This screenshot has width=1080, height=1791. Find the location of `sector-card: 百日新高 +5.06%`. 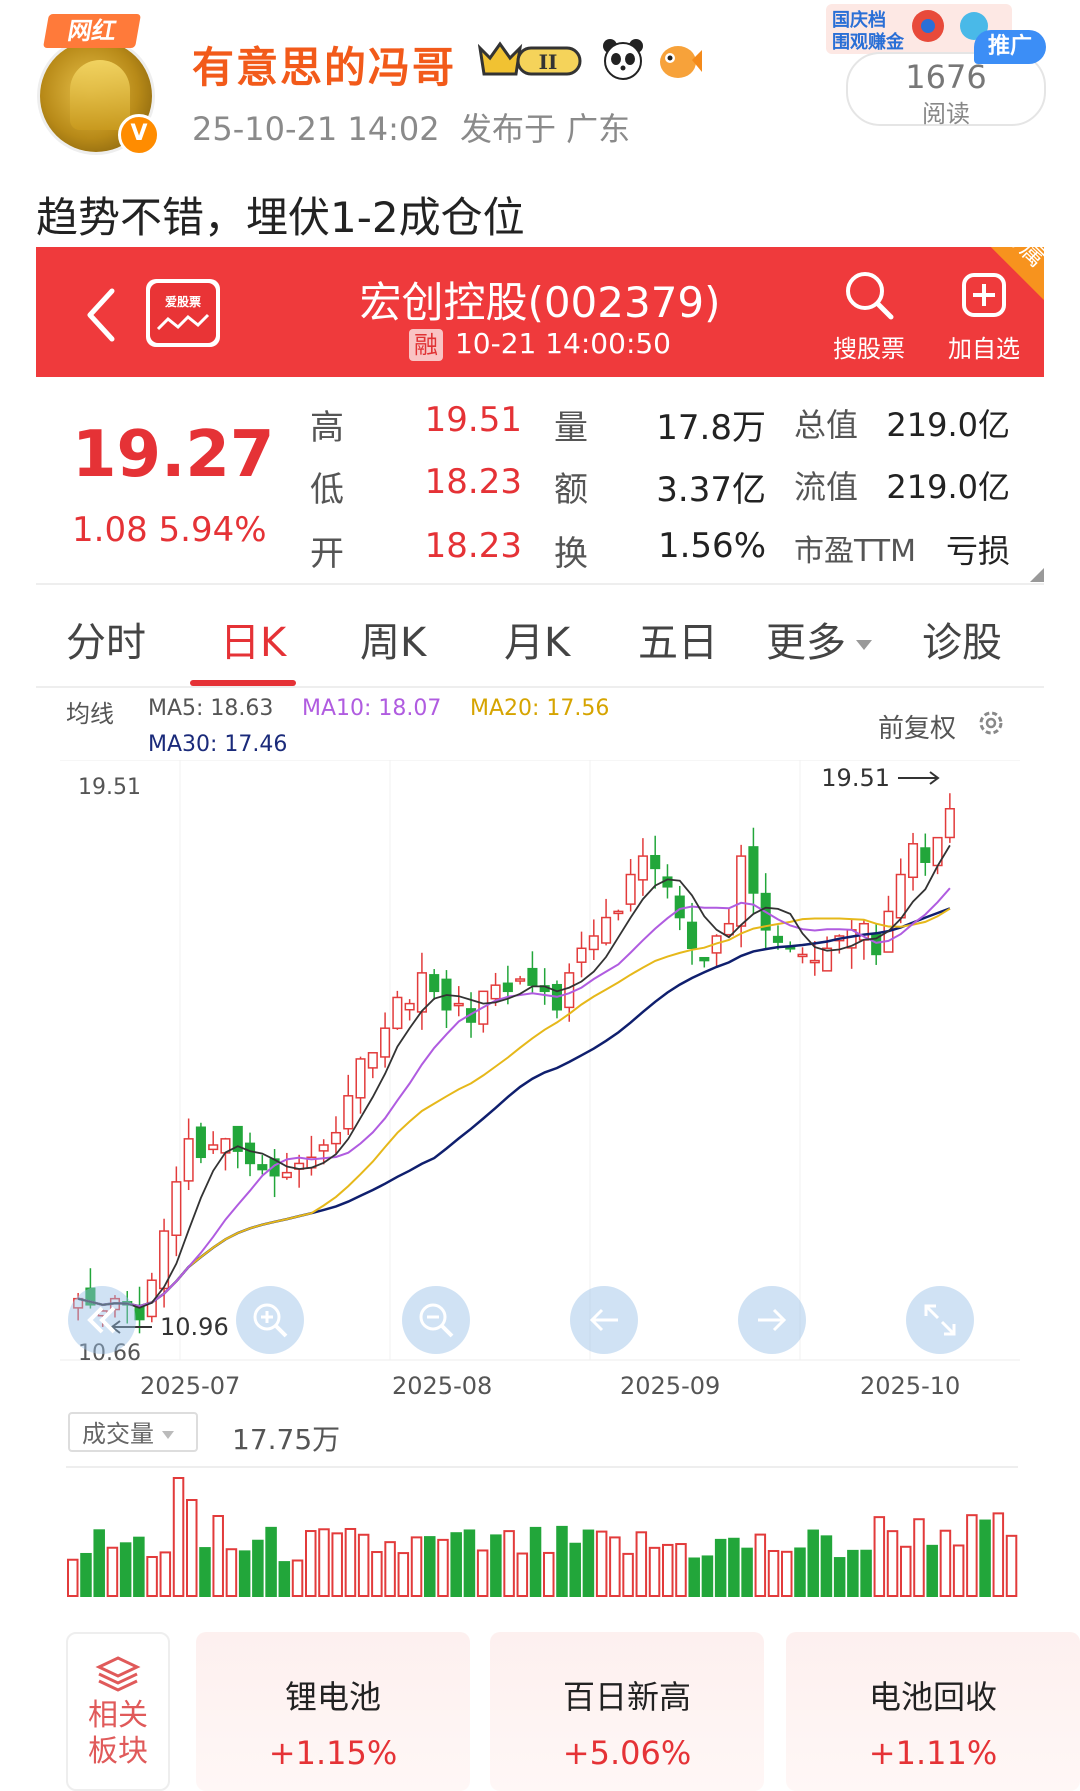

sector-card: 百日新高 +5.06% is located at coordinates (627, 1711).